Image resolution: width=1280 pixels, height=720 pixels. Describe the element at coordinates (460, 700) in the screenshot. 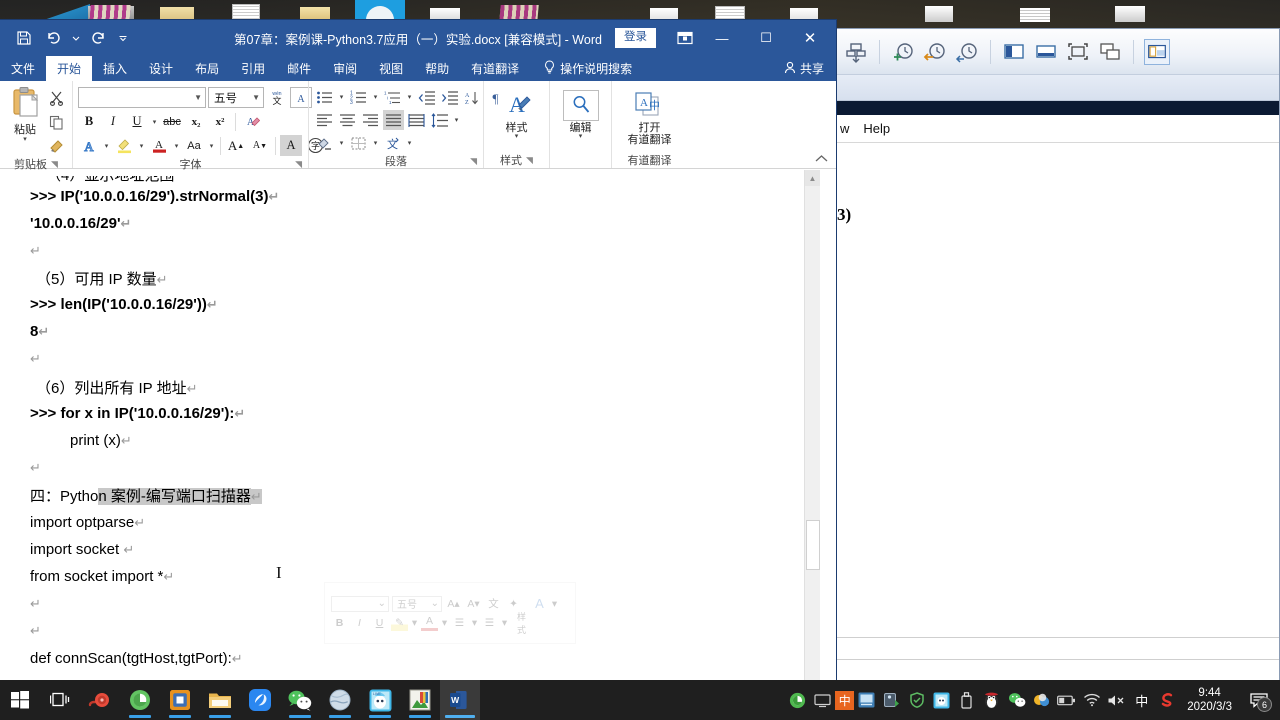

I see `taskbar-app-word: W` at that location.